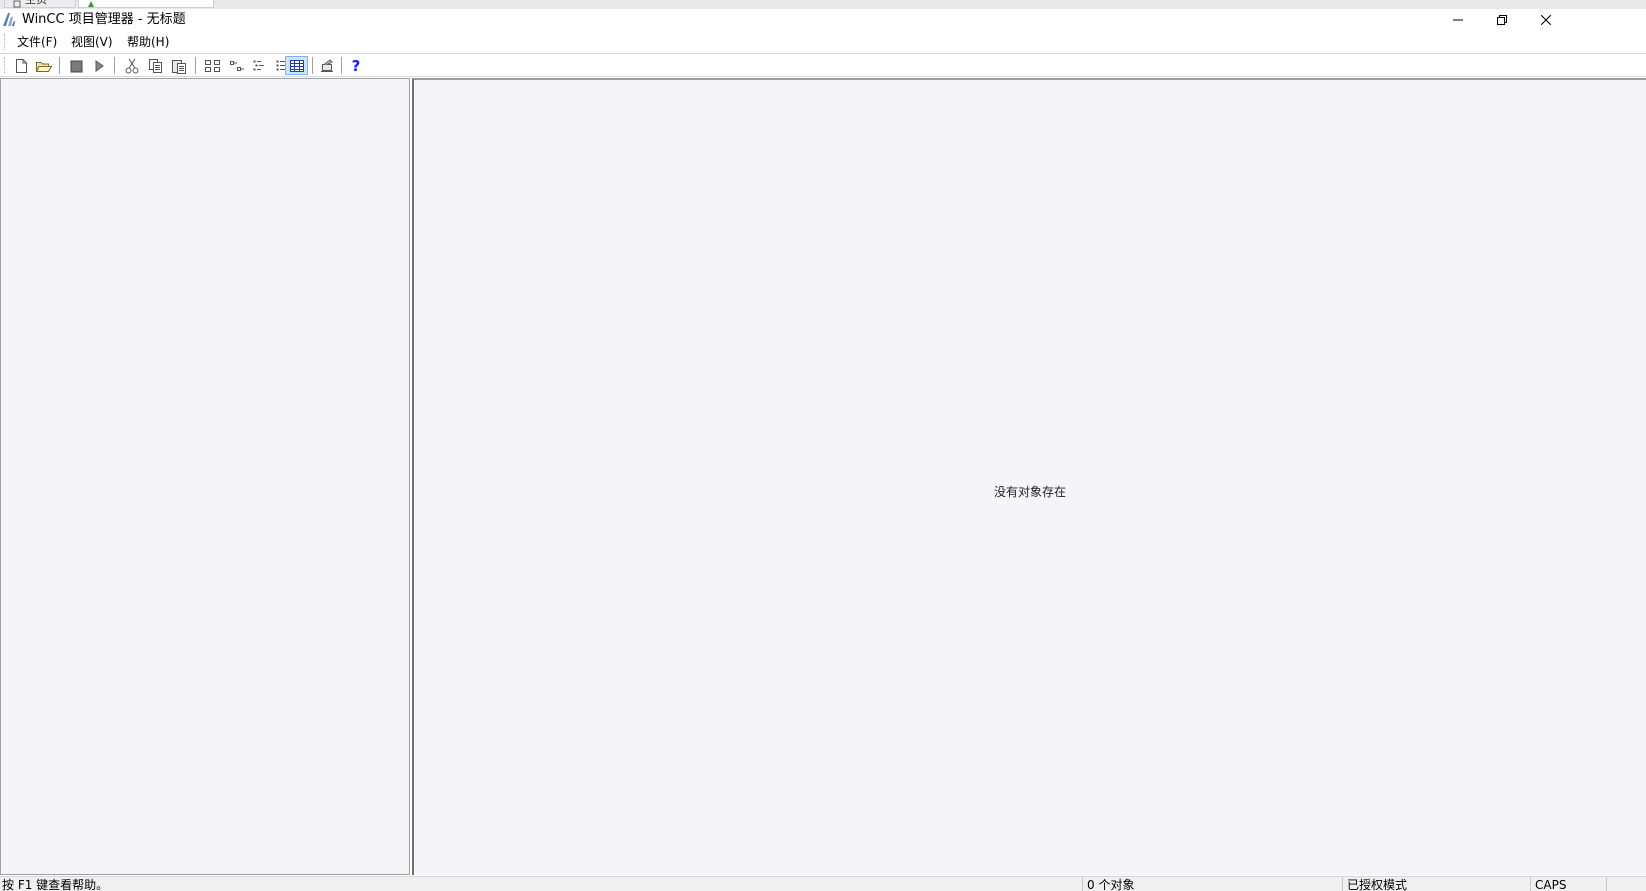 Image resolution: width=1646 pixels, height=891 pixels. I want to click on tab-home: 主页, so click(40, 4).